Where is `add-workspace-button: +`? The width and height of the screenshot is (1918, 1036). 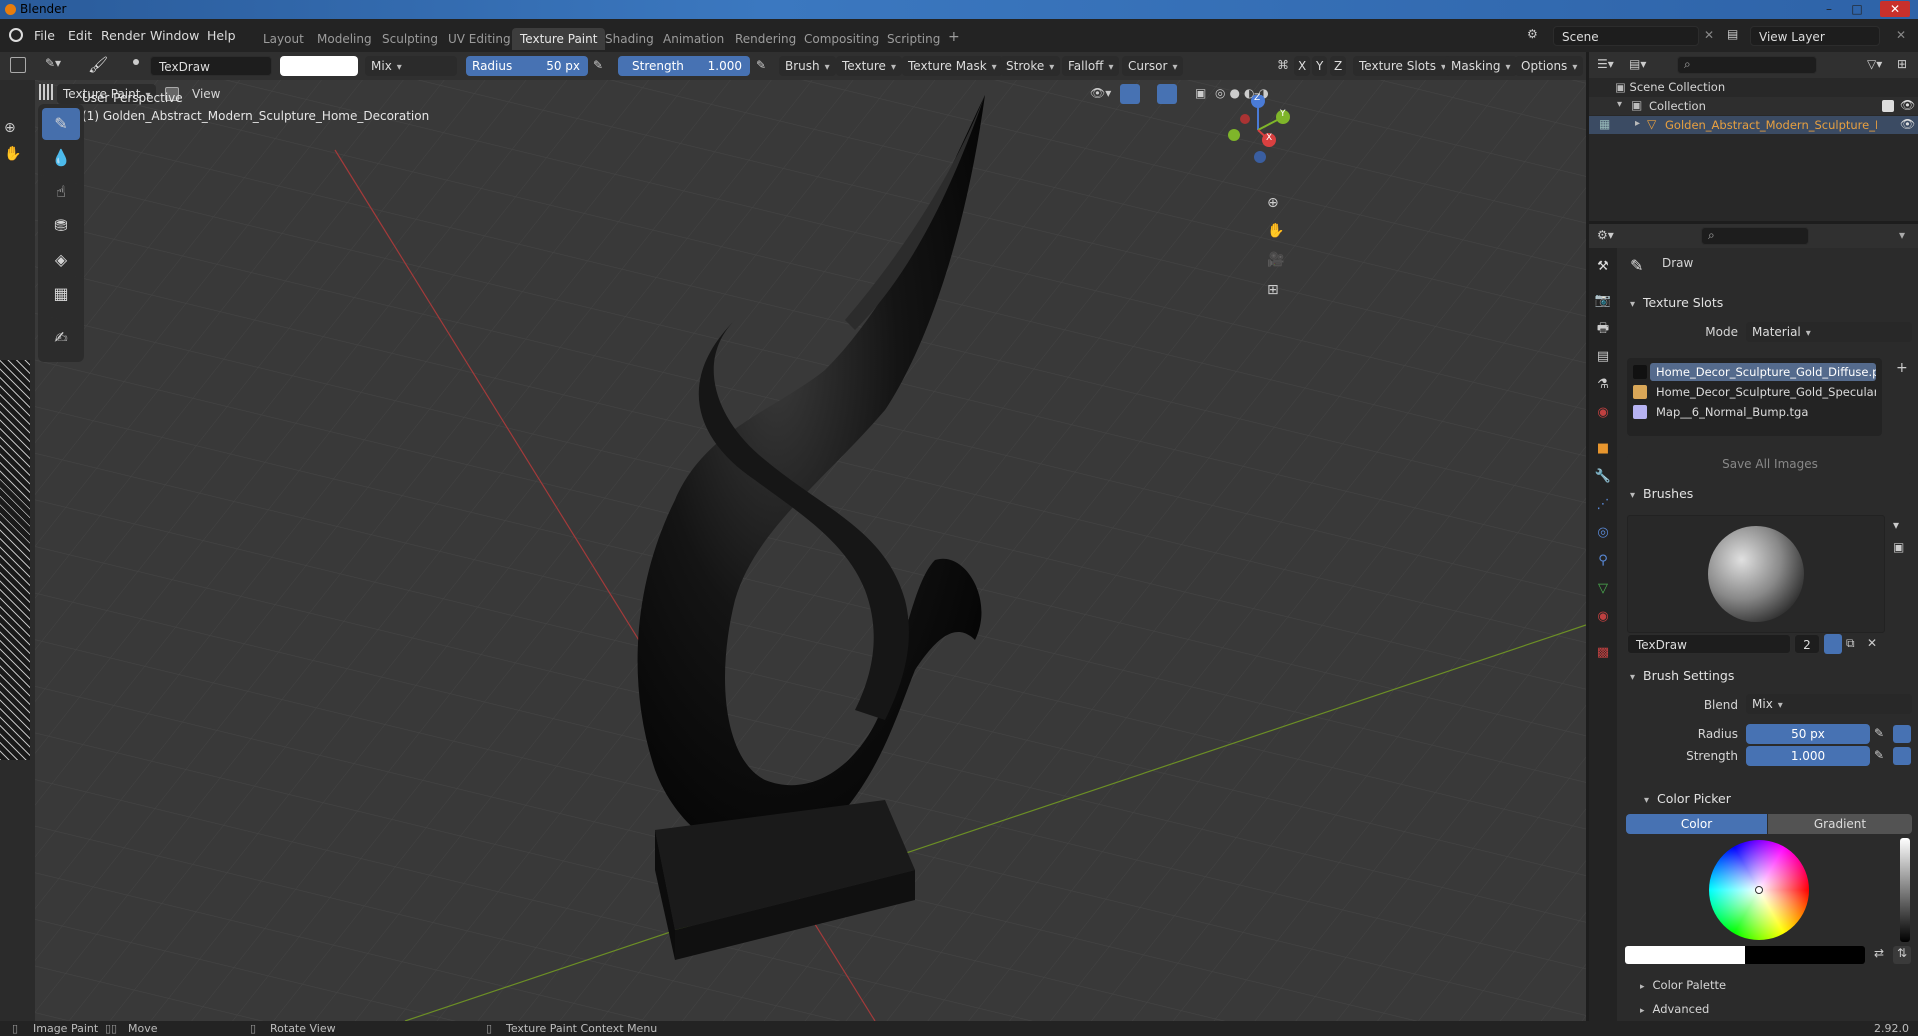 add-workspace-button: + is located at coordinates (954, 39).